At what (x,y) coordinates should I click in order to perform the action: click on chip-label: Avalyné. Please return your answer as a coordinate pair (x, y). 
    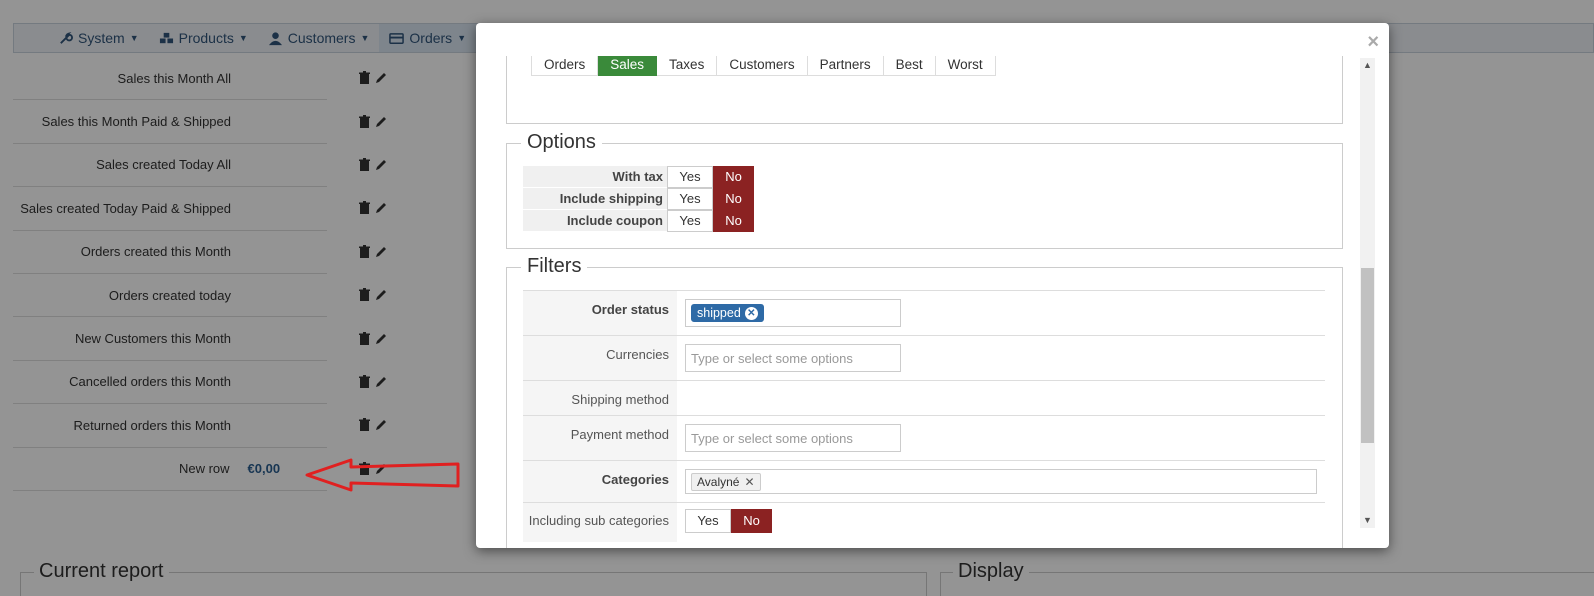
    Looking at the image, I should click on (718, 481).